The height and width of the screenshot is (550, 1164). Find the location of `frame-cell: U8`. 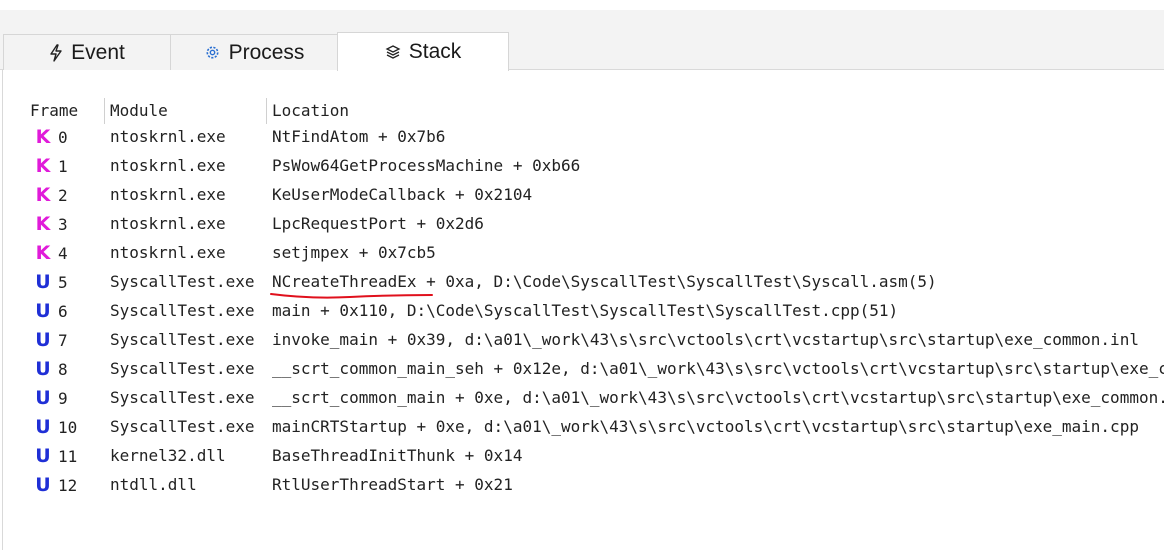

frame-cell: U8 is located at coordinates (68, 369).